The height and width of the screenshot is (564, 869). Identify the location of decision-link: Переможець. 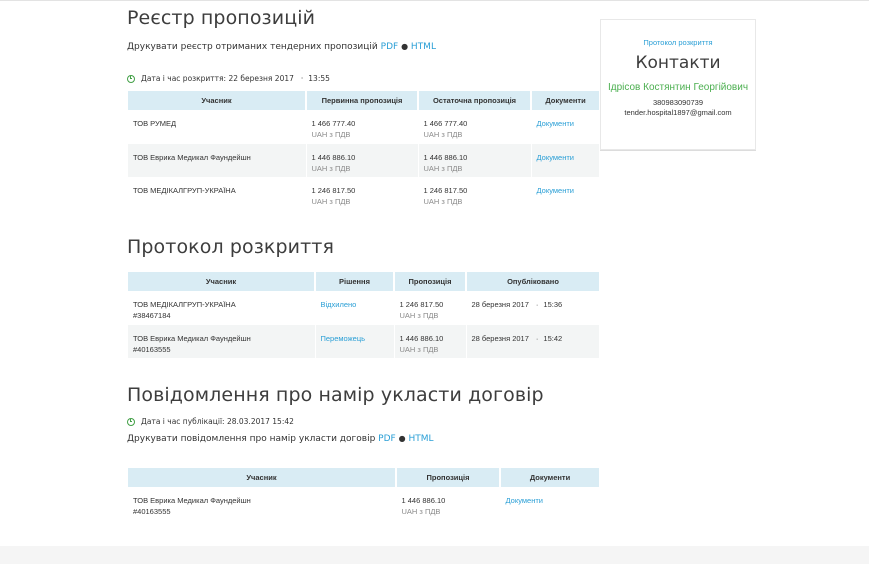
(343, 338).